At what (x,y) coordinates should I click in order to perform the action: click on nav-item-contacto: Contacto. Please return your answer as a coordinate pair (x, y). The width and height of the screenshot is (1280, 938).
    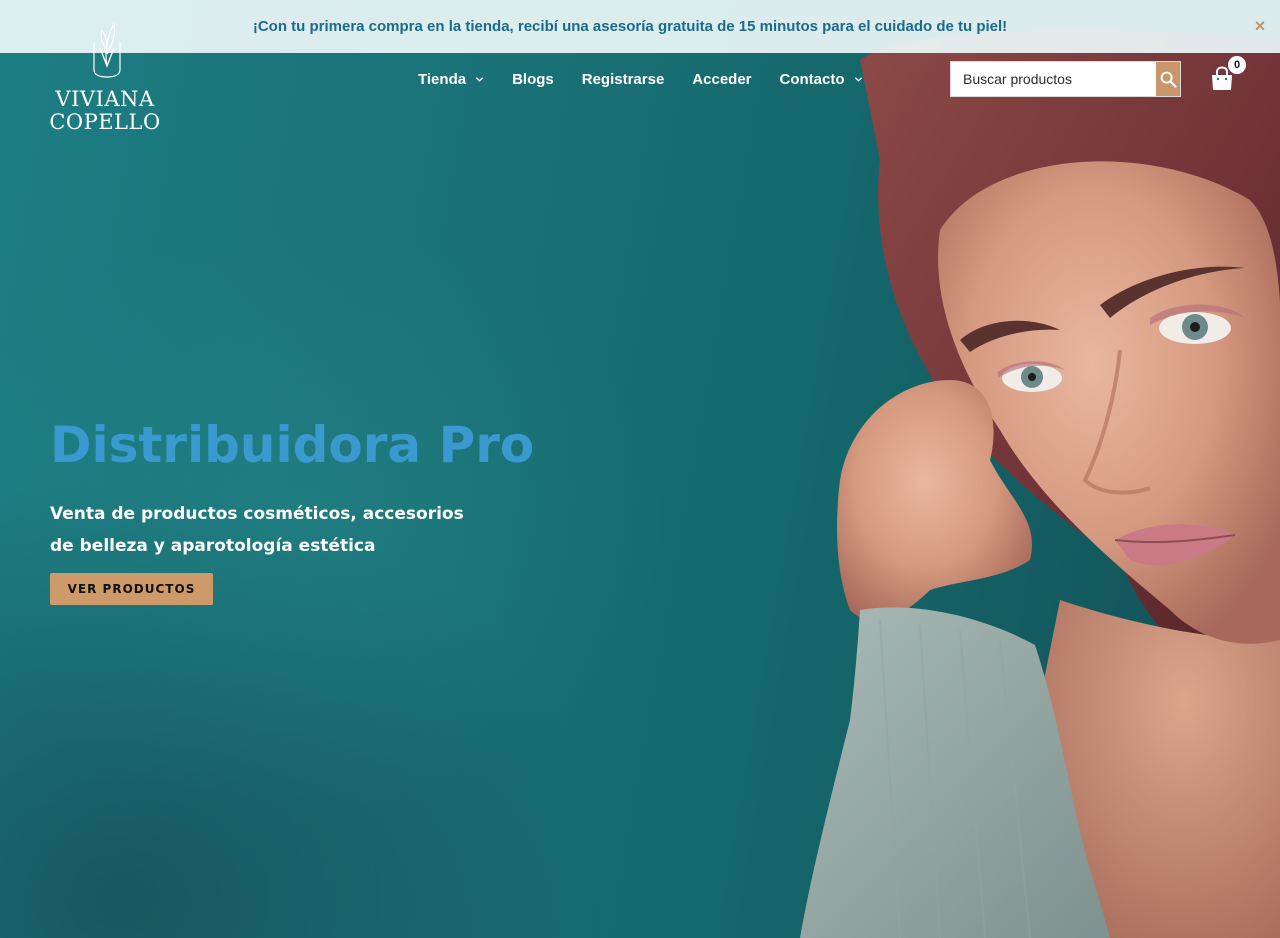
    Looking at the image, I should click on (821, 79).